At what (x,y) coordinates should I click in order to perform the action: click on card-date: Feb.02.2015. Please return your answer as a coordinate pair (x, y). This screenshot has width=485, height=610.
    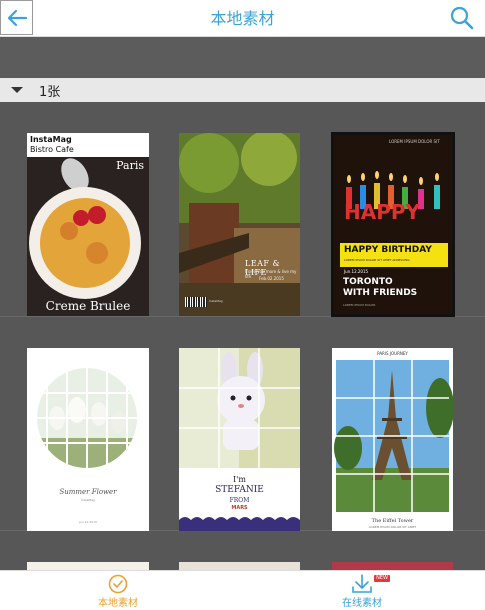
    Looking at the image, I should click on (271, 278).